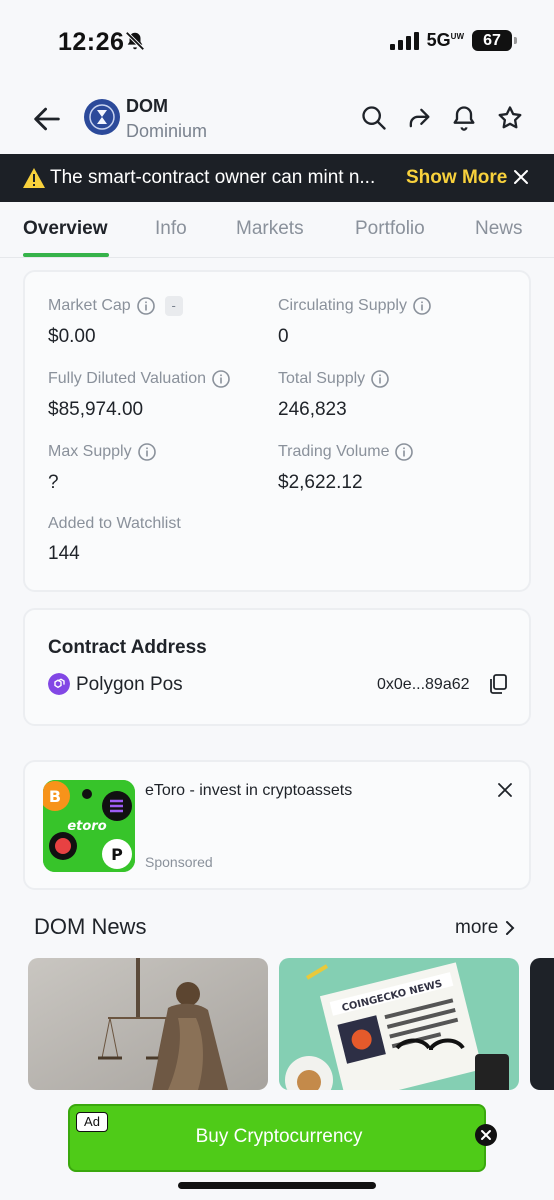 The height and width of the screenshot is (1200, 554). Describe the element at coordinates (322, 378) in the screenshot. I see `stat-label: Total Supply` at that location.